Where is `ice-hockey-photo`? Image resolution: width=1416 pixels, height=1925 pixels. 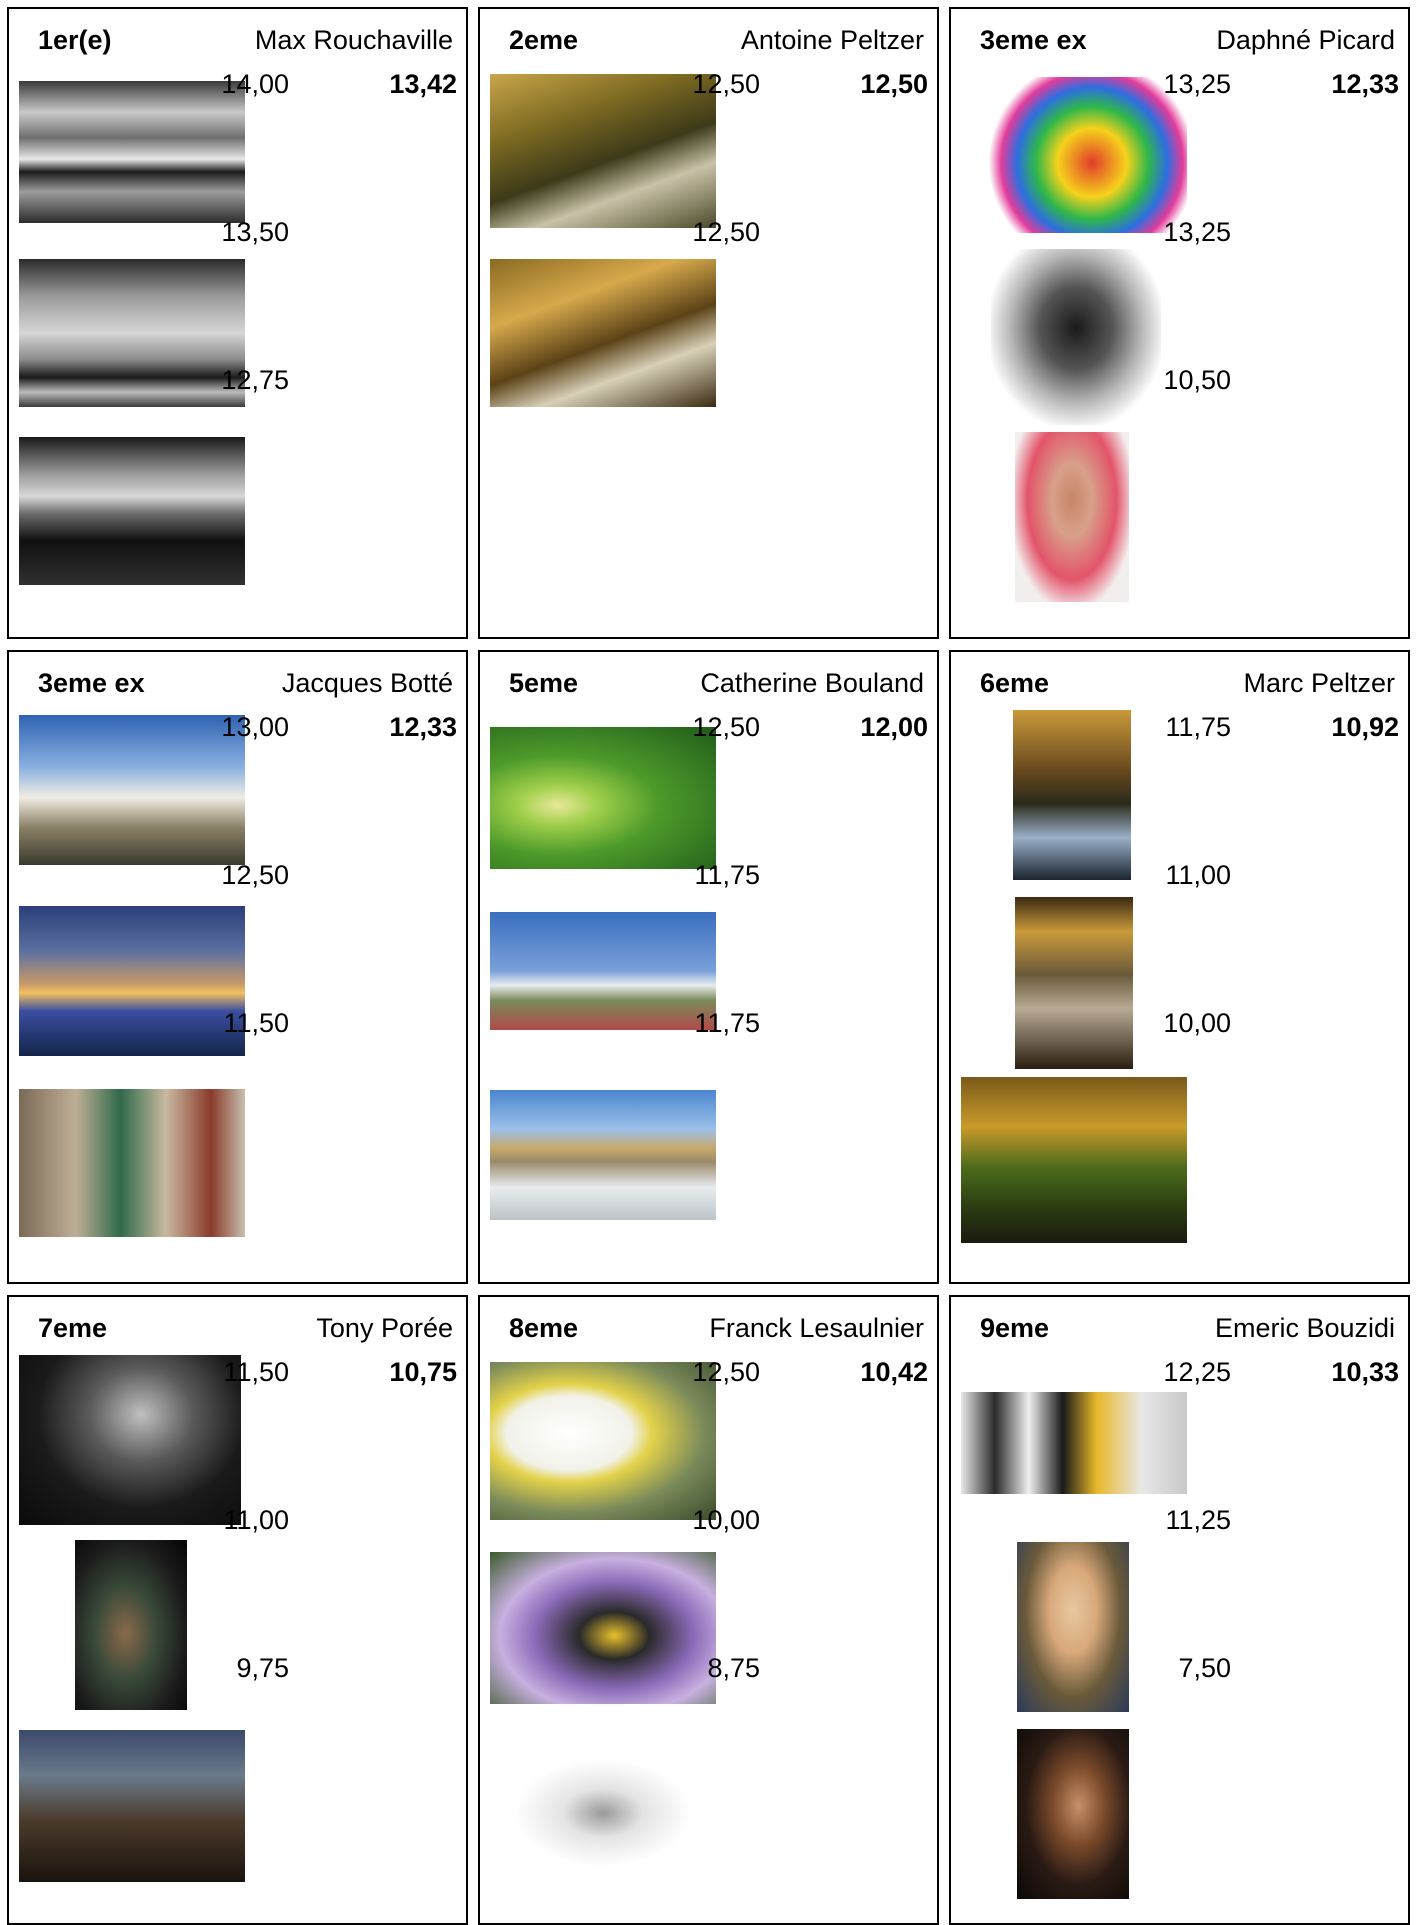 ice-hockey-photo is located at coordinates (1074, 1443).